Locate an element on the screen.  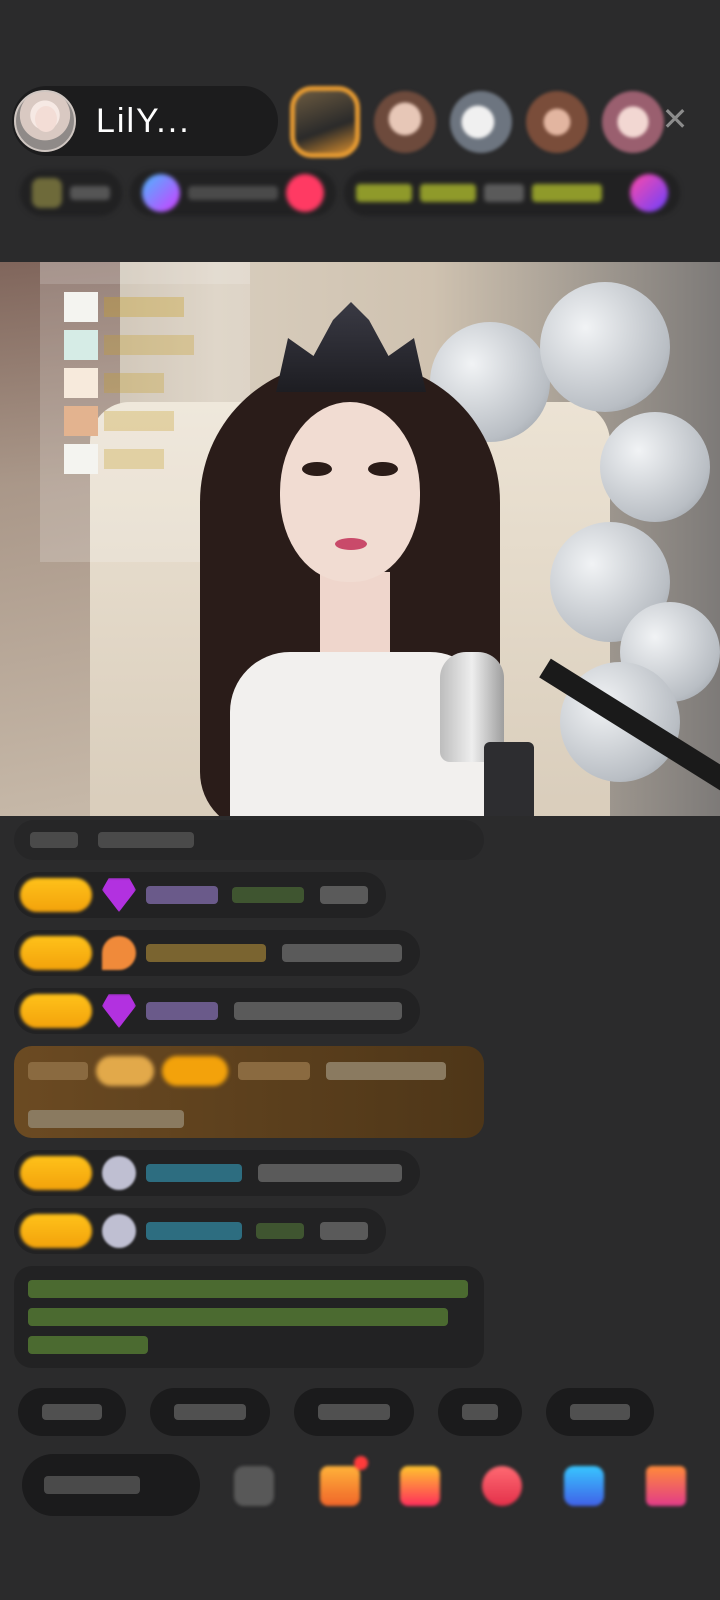
close-icon: ✕ is located at coordinates (675, 119).